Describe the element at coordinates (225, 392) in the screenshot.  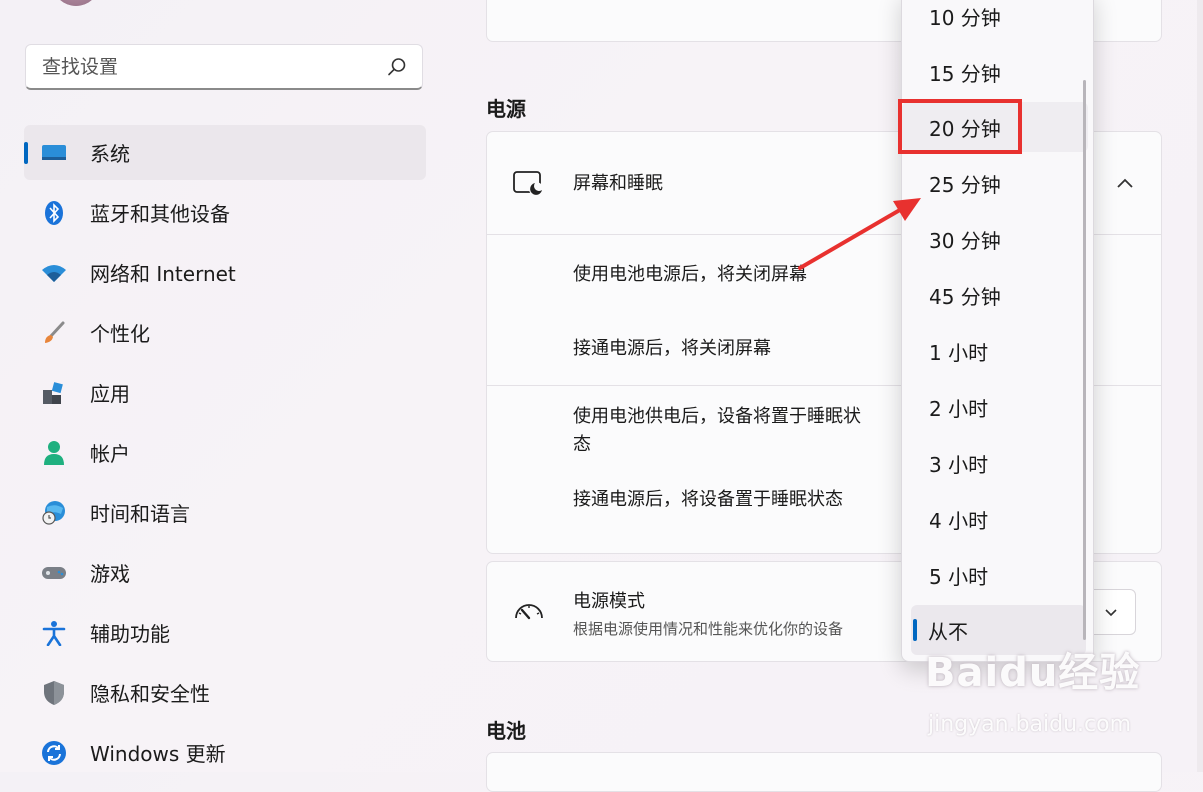
I see `sidebar-item-apps: 应用` at that location.